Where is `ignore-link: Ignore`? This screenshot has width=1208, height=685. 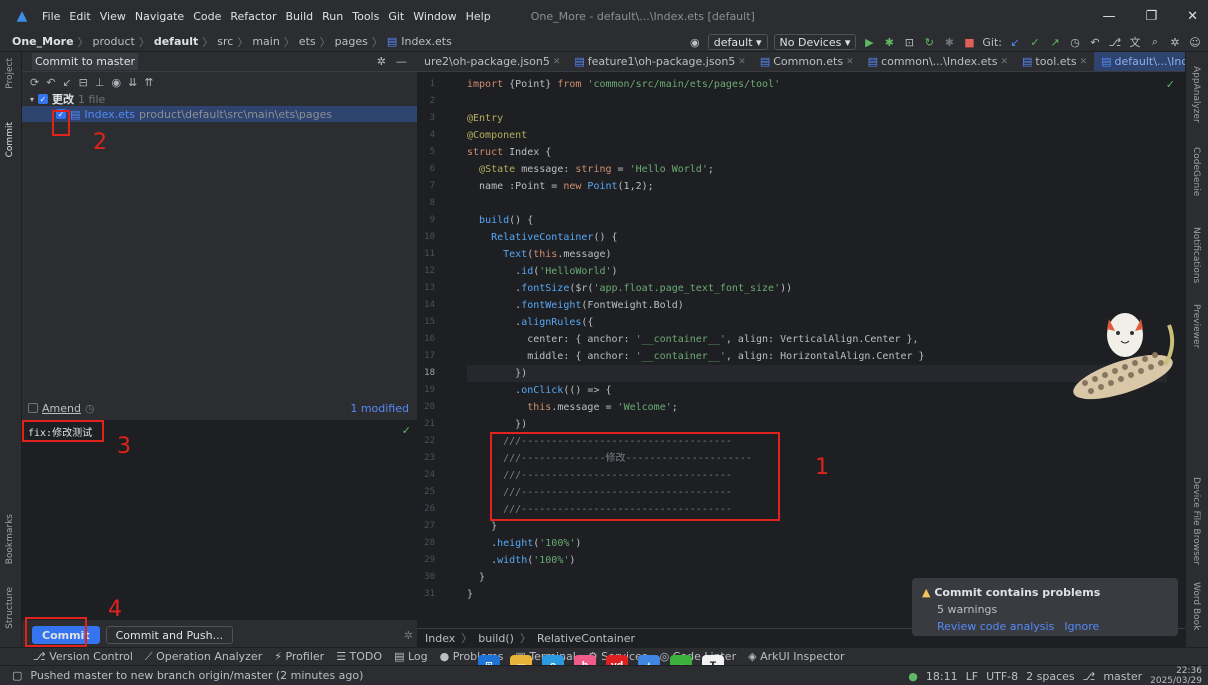
ignore-link: Ignore is located at coordinates (1081, 626).